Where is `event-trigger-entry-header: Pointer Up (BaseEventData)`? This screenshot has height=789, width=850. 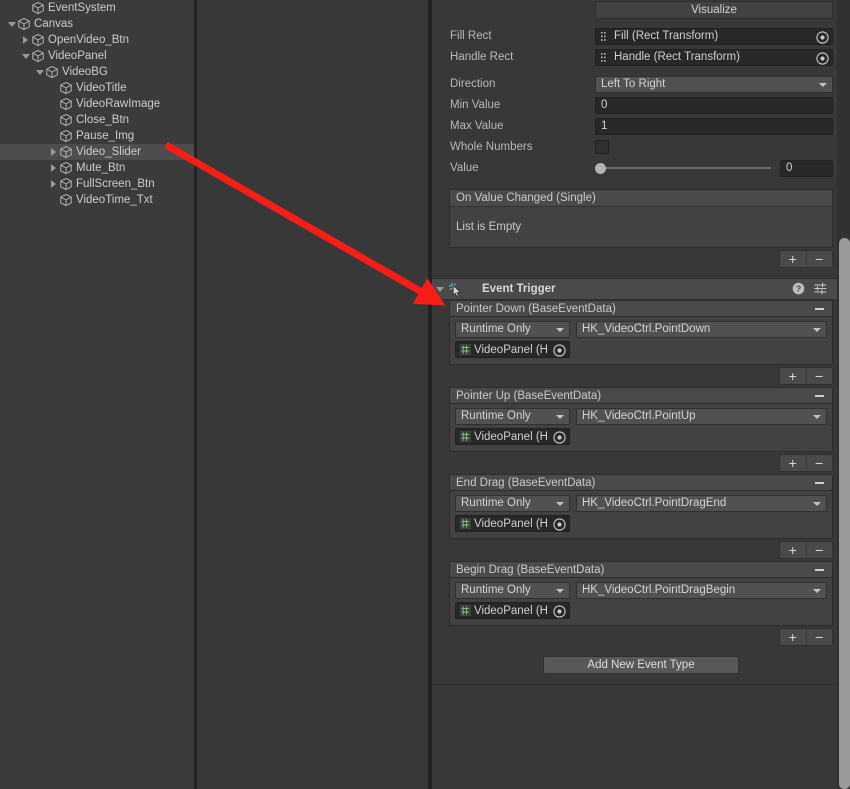 event-trigger-entry-header: Pointer Up (BaseEventData) is located at coordinates (641, 395).